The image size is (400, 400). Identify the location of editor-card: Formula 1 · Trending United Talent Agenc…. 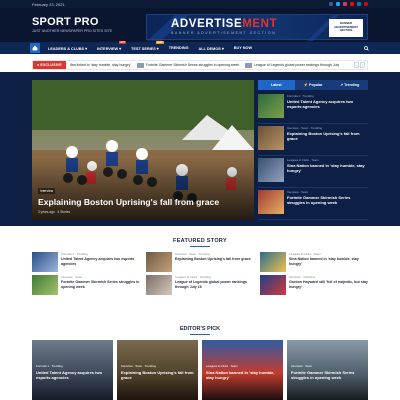
(72, 370).